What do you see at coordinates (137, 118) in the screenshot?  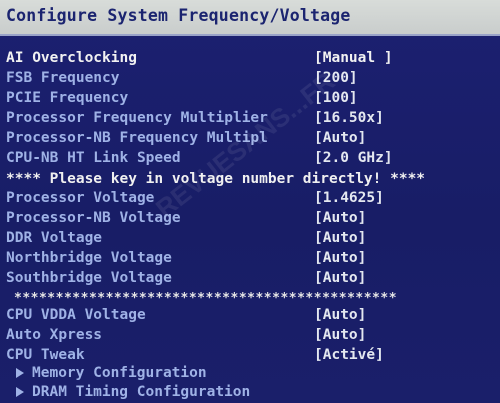 I see `setting-label: Processor Frequency Multiplier` at bounding box center [137, 118].